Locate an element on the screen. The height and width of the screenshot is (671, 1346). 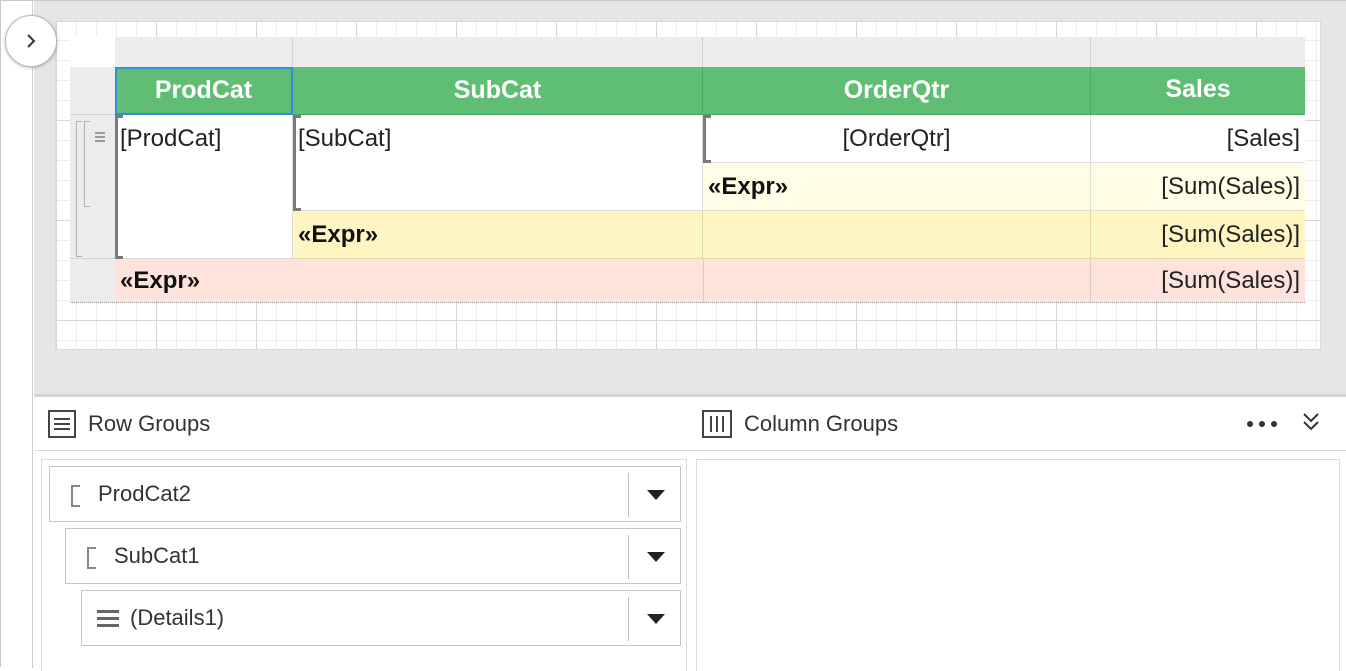
more-horizontal-icon is located at coordinates (1262, 424).